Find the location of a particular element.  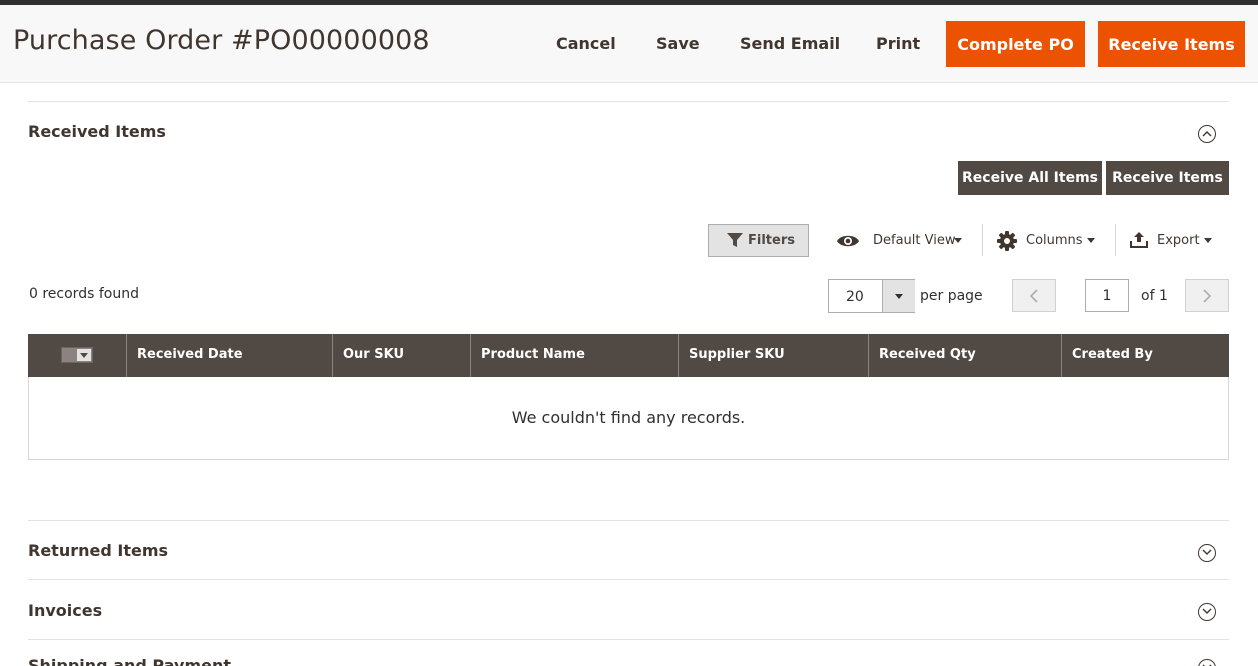

mass-select-checkbox is located at coordinates (77, 355).